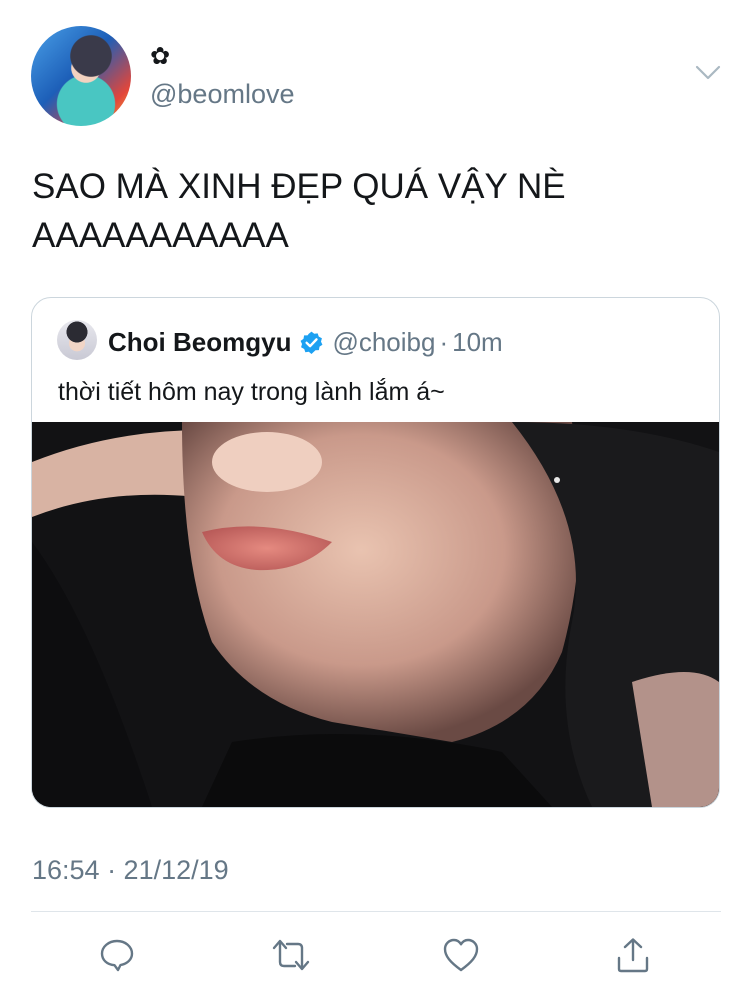 The height and width of the screenshot is (1000, 750). I want to click on like-button, so click(461, 955).